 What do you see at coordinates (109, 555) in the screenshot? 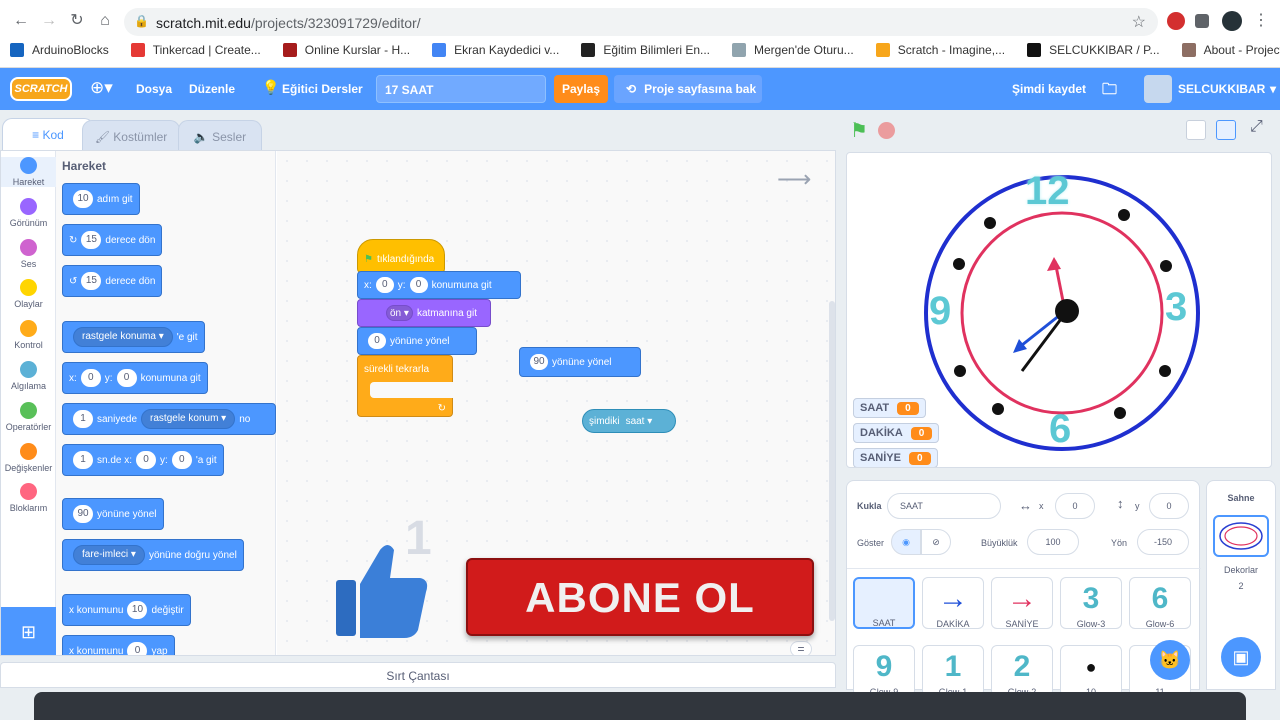
I see `block-dropdown: fare-imleci ▾` at bounding box center [109, 555].